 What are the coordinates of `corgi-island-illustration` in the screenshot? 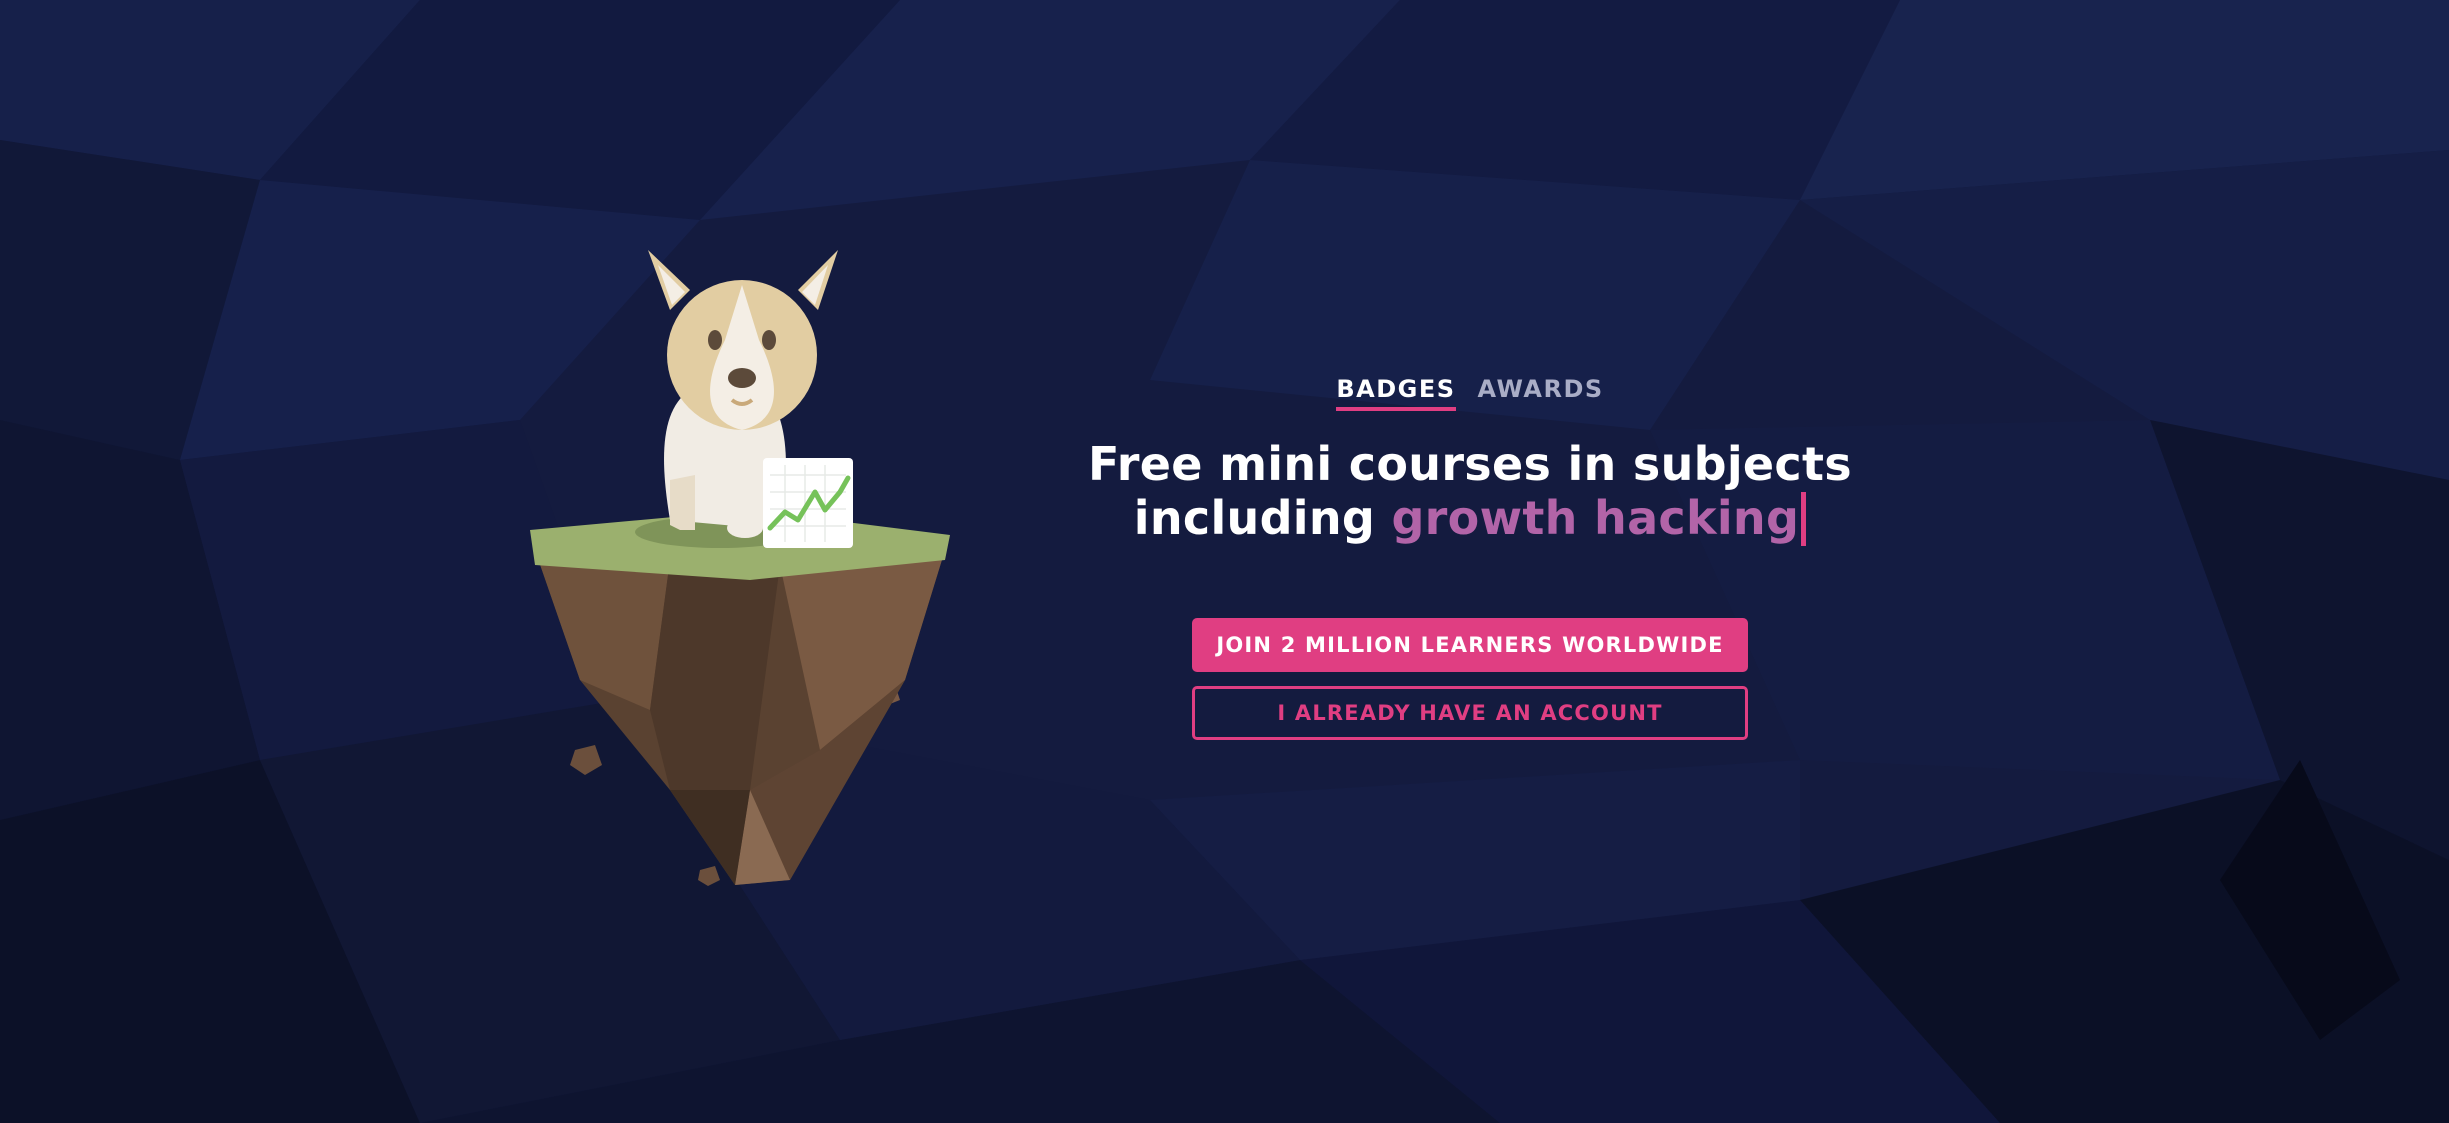 It's located at (740, 568).